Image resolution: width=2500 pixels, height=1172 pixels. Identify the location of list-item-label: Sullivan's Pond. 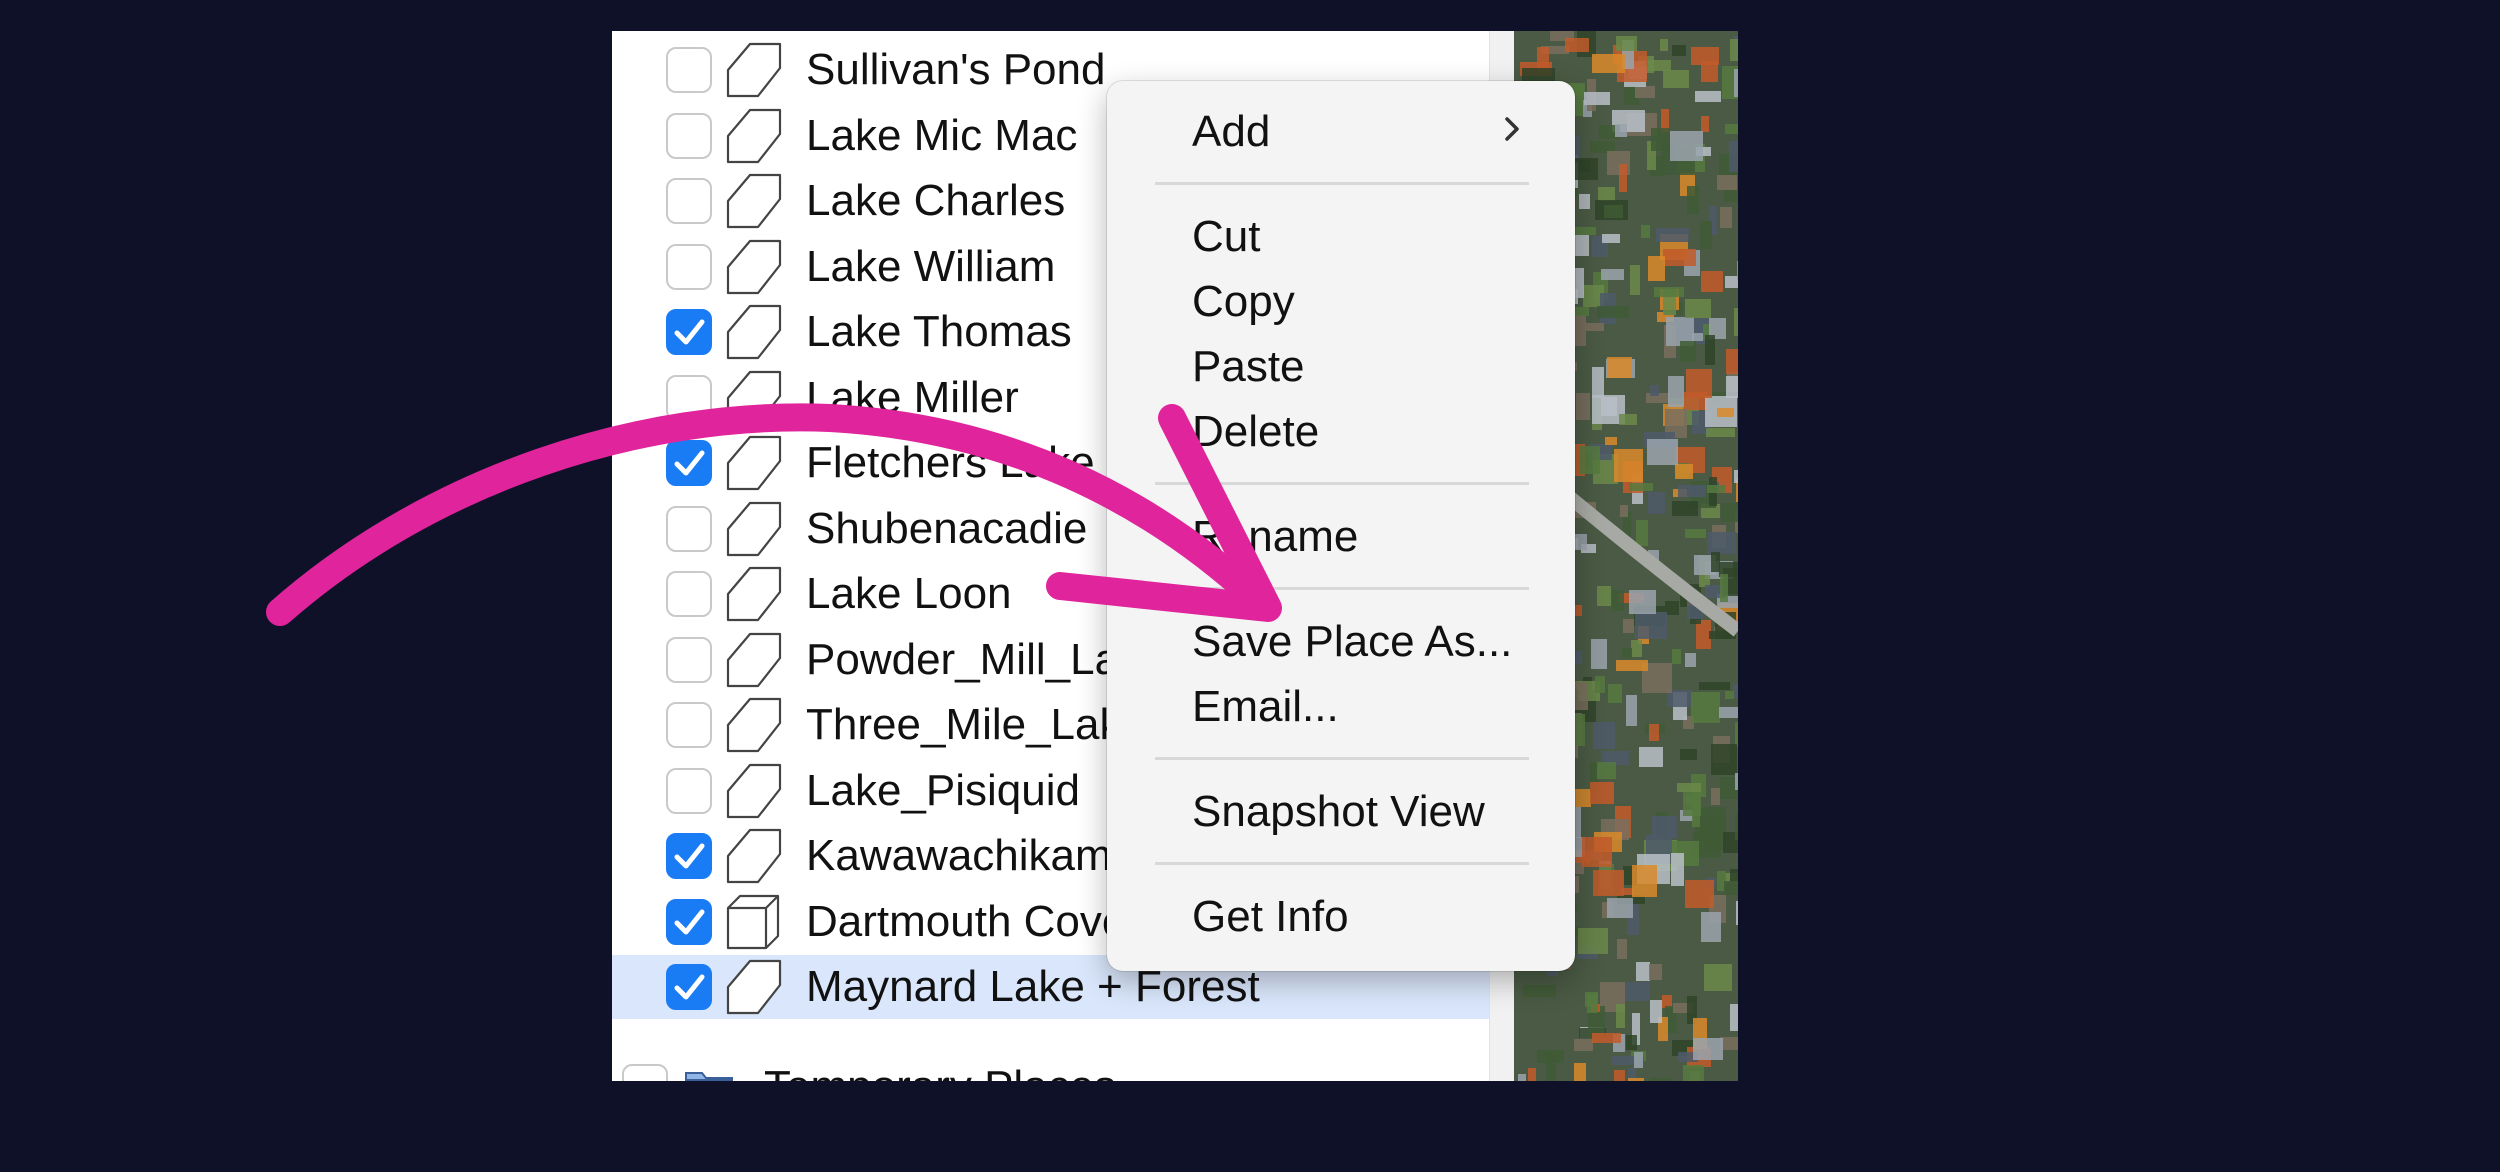
(956, 69).